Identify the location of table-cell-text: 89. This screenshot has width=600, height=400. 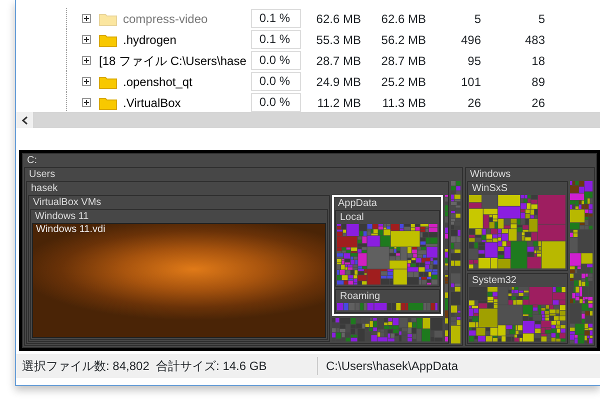
(537, 82).